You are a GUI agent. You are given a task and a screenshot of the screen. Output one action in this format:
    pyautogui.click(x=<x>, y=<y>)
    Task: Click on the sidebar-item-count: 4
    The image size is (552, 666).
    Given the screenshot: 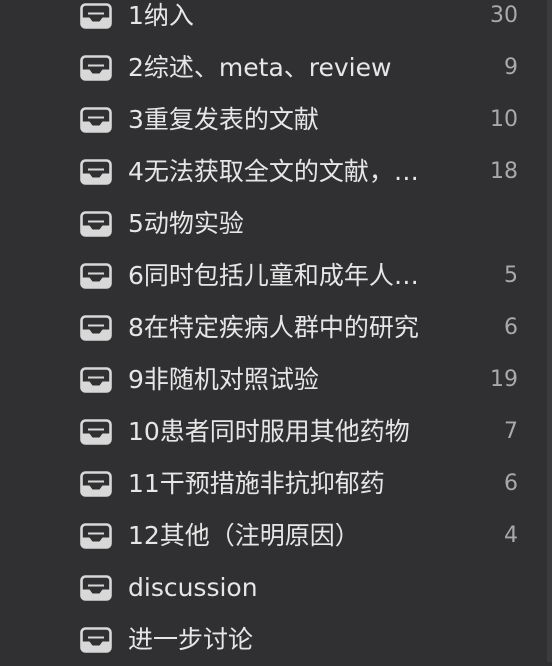 What is the action you would take?
    pyautogui.click(x=511, y=535)
    